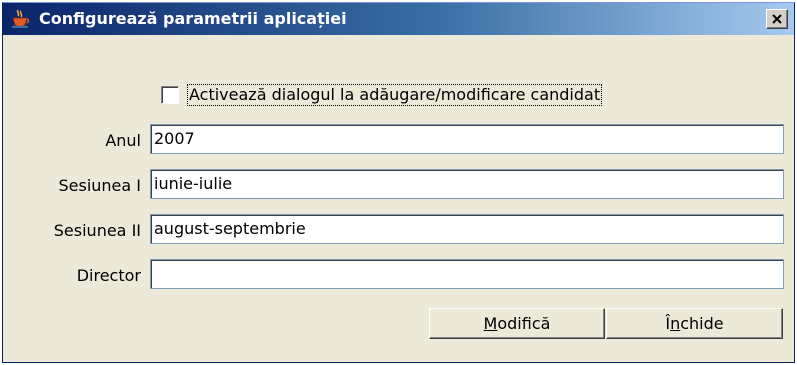 The image size is (797, 365). What do you see at coordinates (170, 95) in the screenshot?
I see `dialog-enable-checkbox` at bounding box center [170, 95].